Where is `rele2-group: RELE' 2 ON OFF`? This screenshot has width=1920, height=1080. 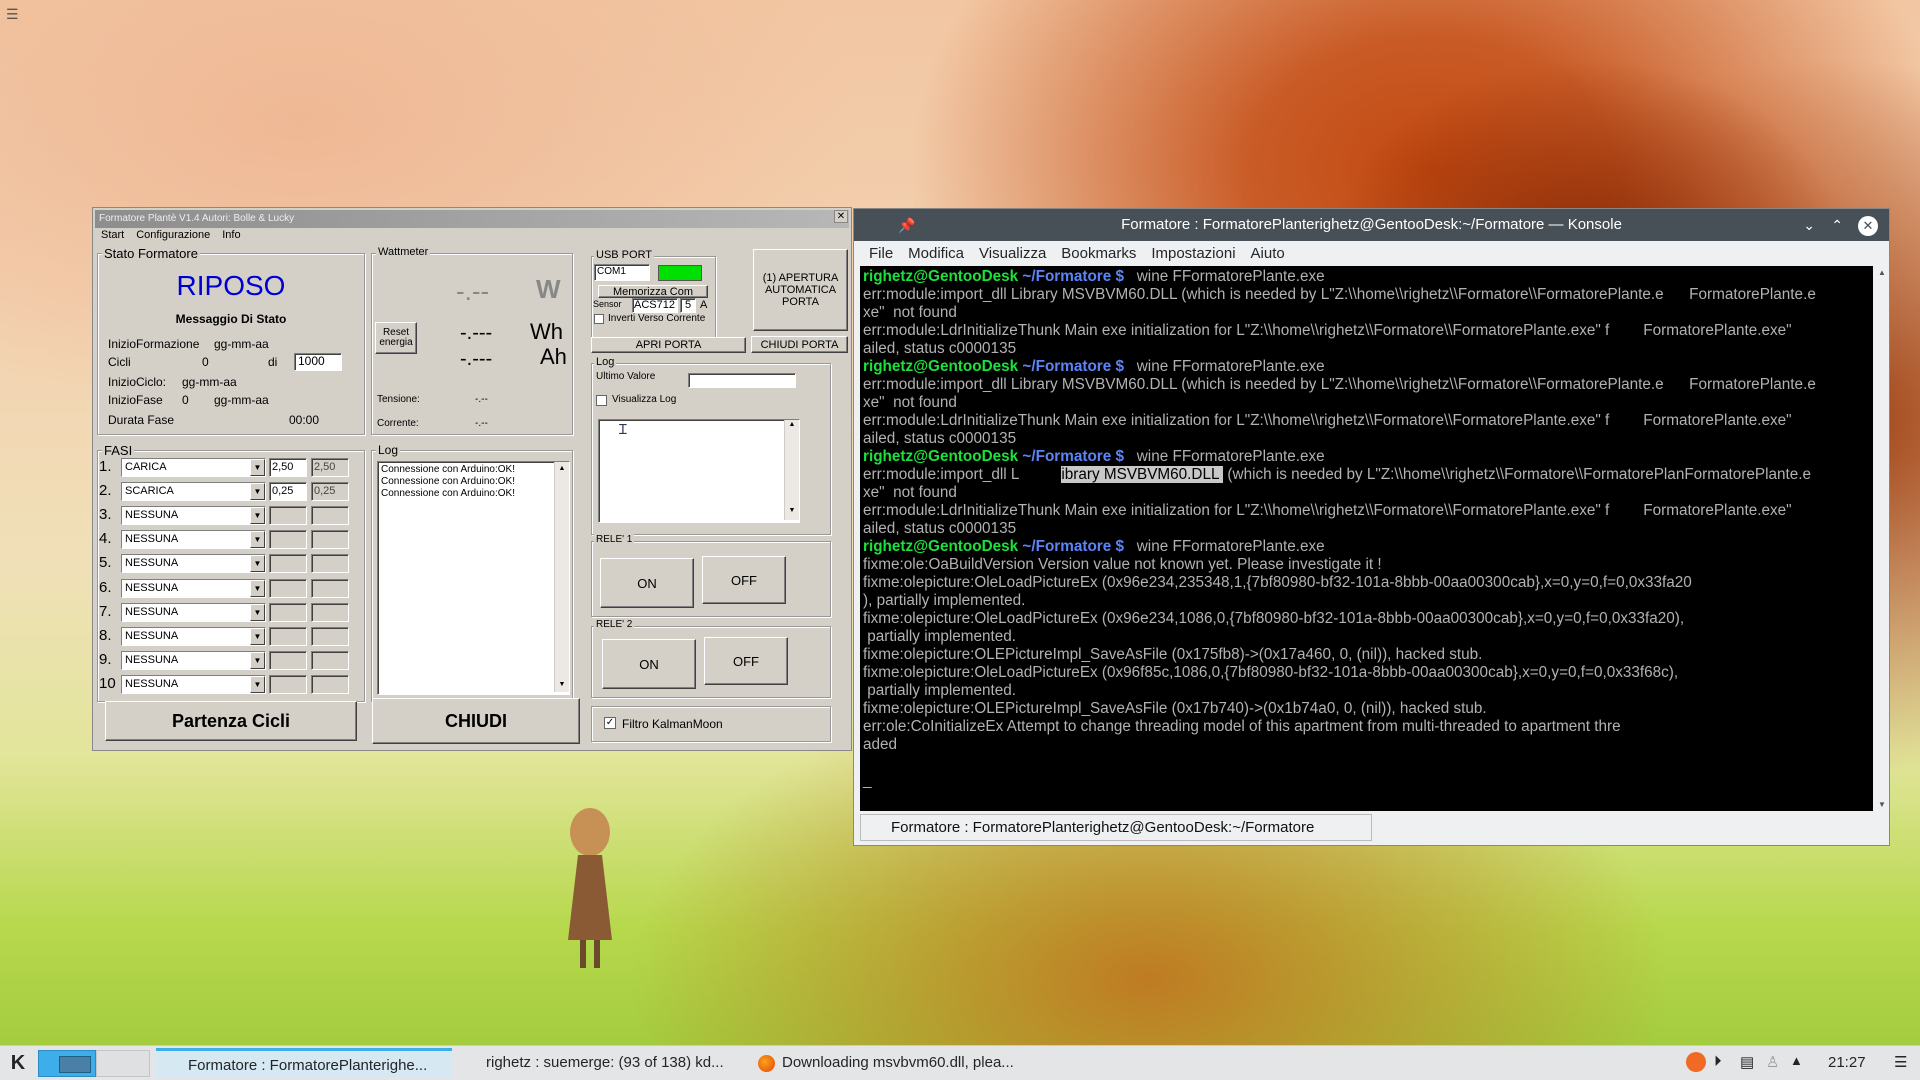 rele2-group: RELE' 2 ON OFF is located at coordinates (711, 658).